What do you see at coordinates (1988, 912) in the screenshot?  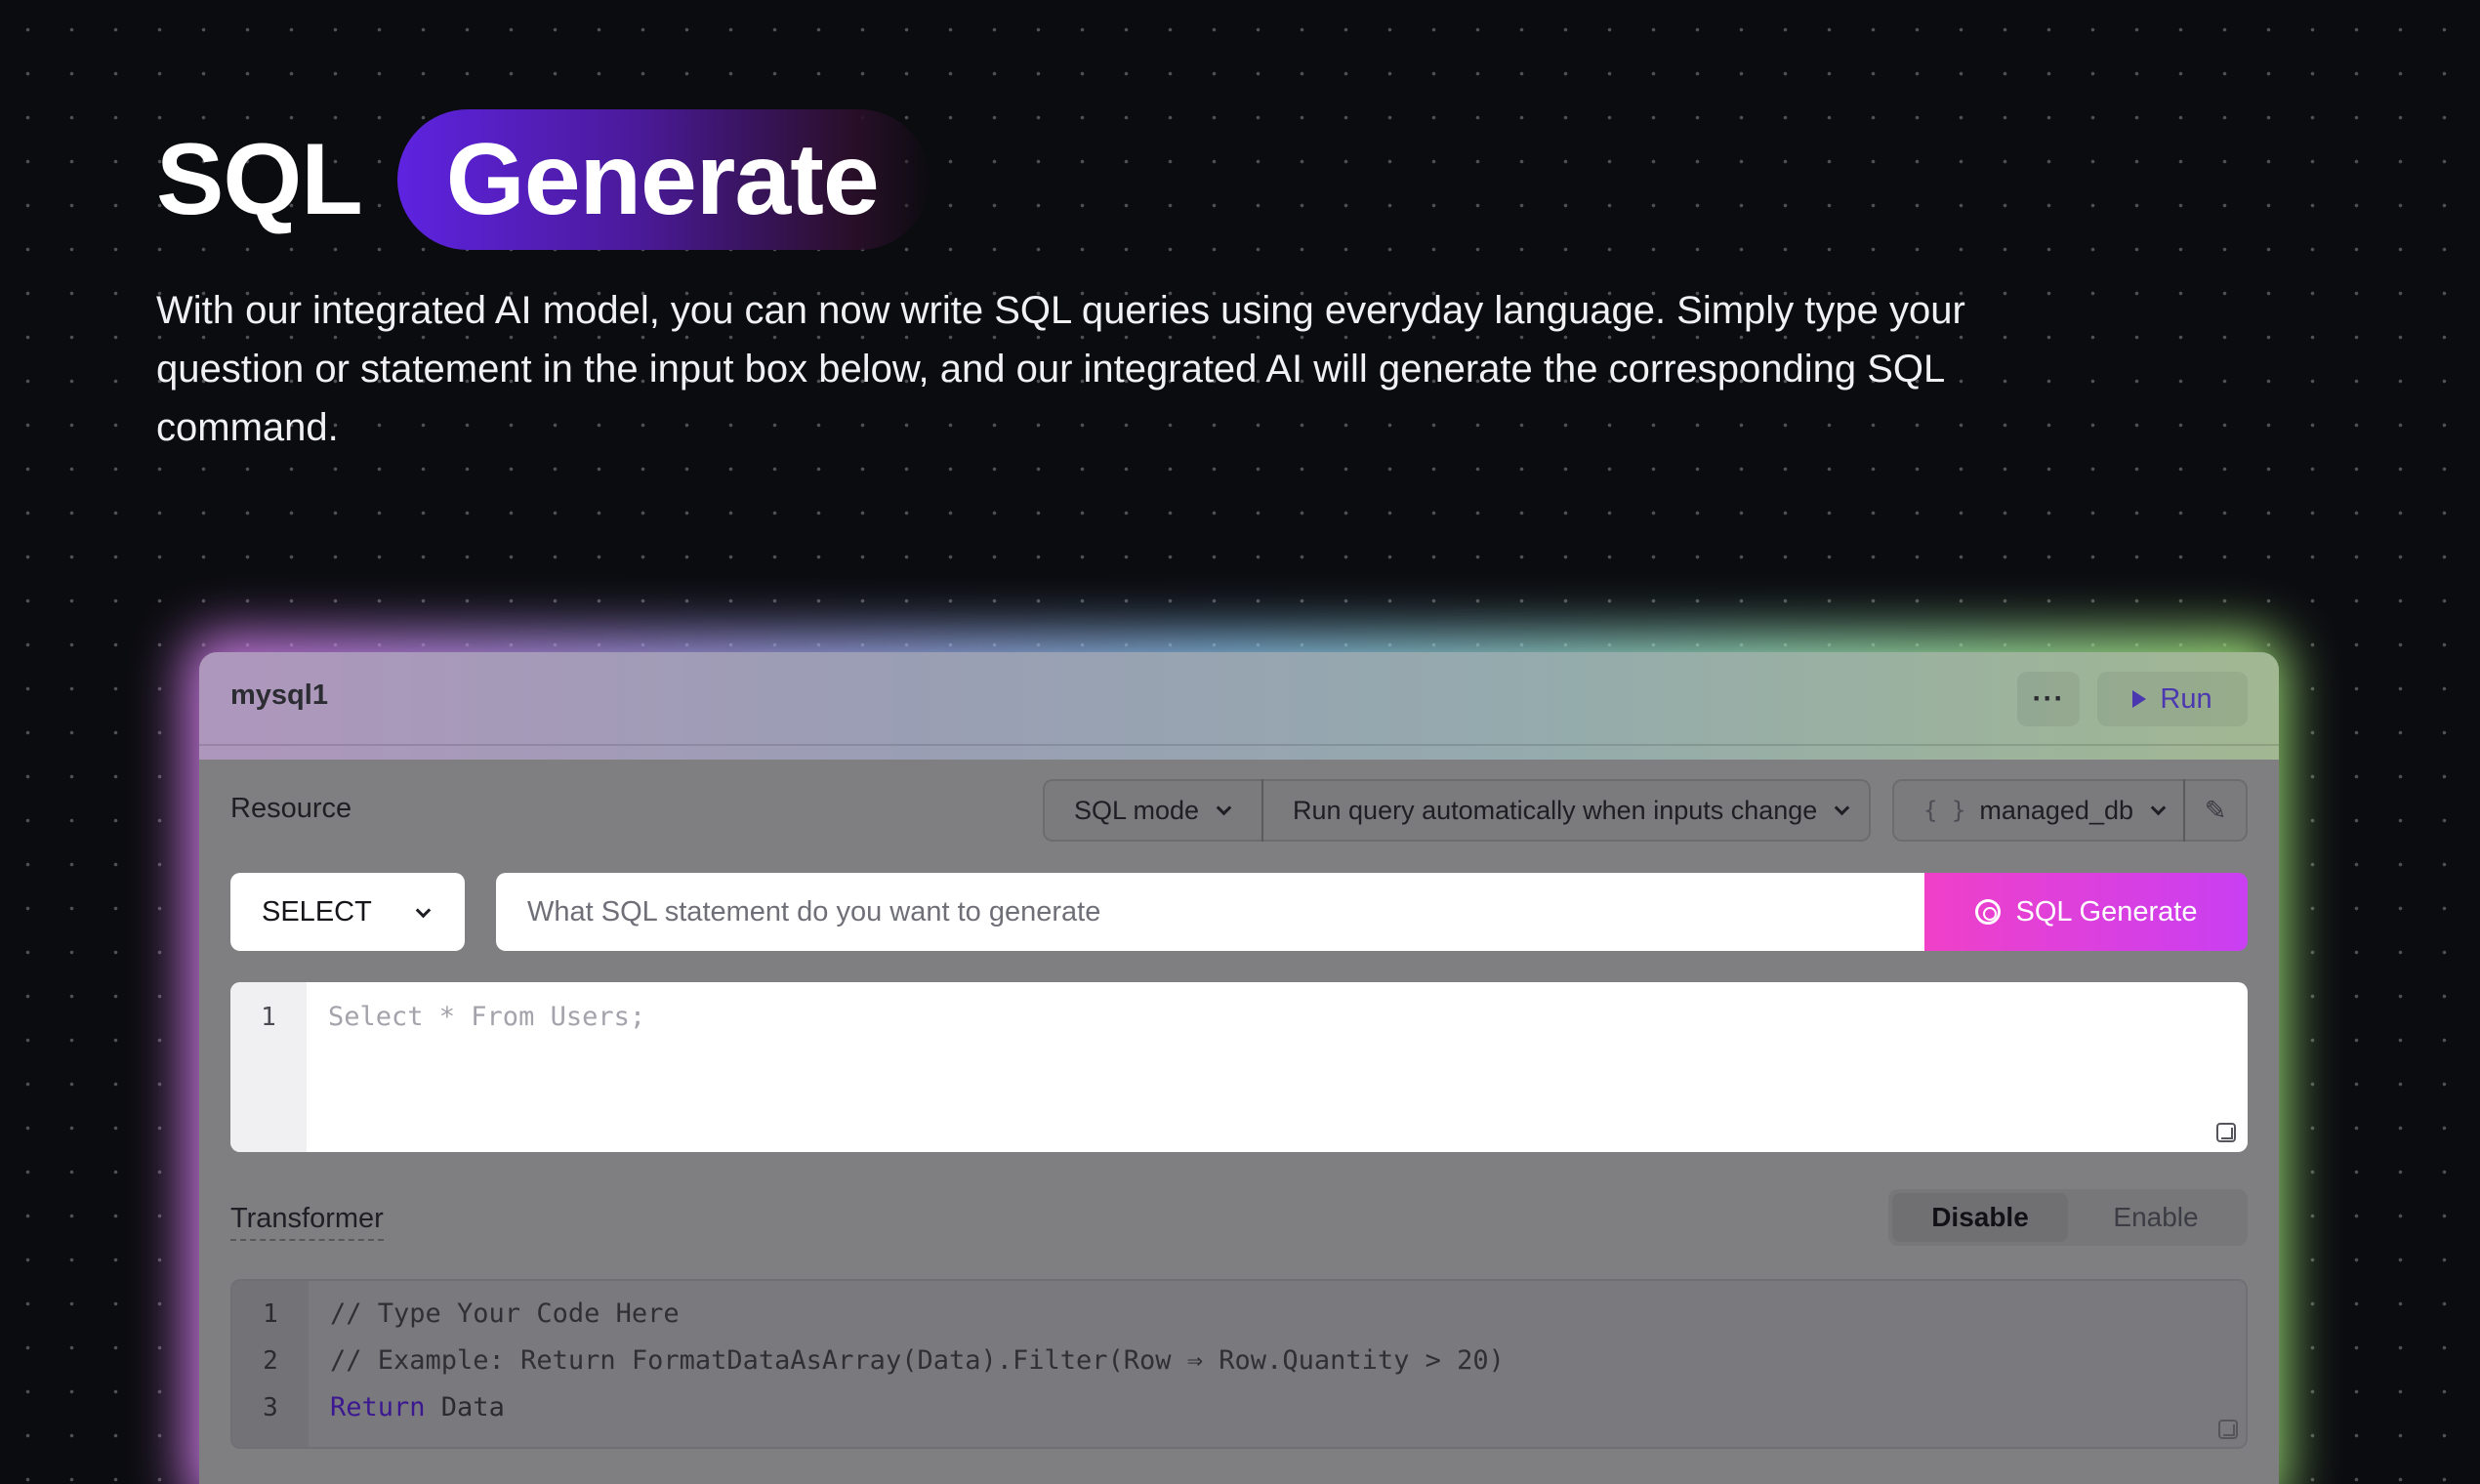 I see `openai-icon` at bounding box center [1988, 912].